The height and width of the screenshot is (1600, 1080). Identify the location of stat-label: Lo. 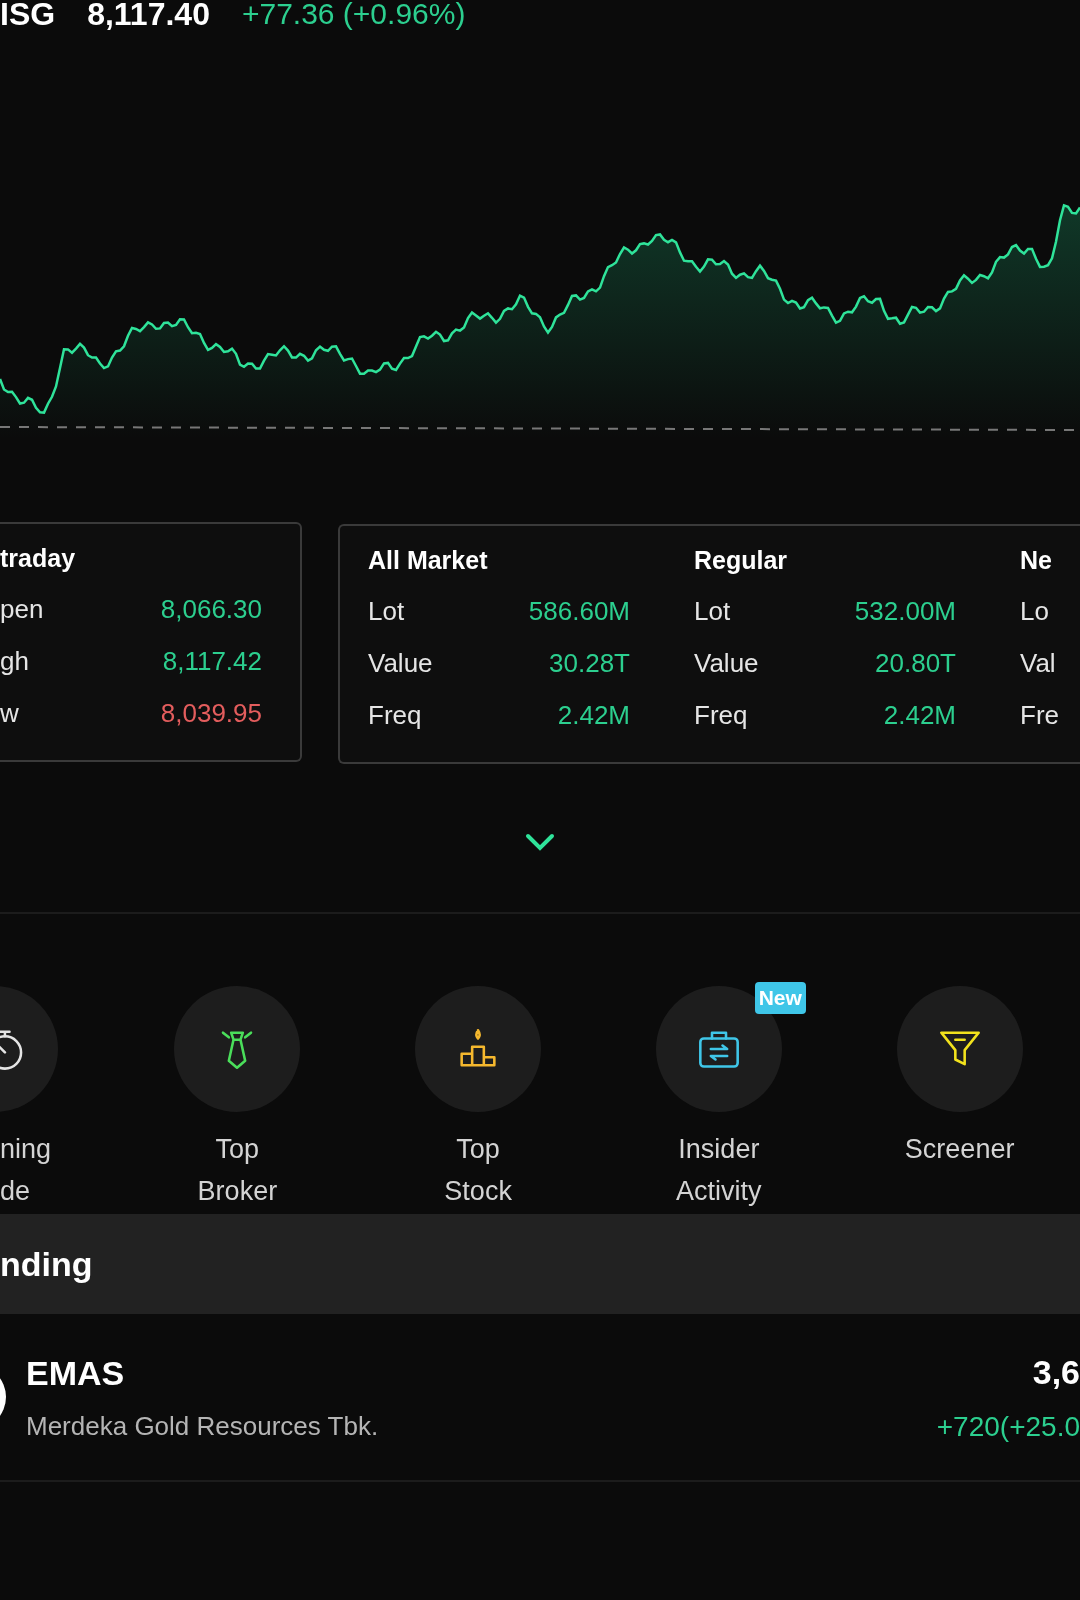
(1034, 611).